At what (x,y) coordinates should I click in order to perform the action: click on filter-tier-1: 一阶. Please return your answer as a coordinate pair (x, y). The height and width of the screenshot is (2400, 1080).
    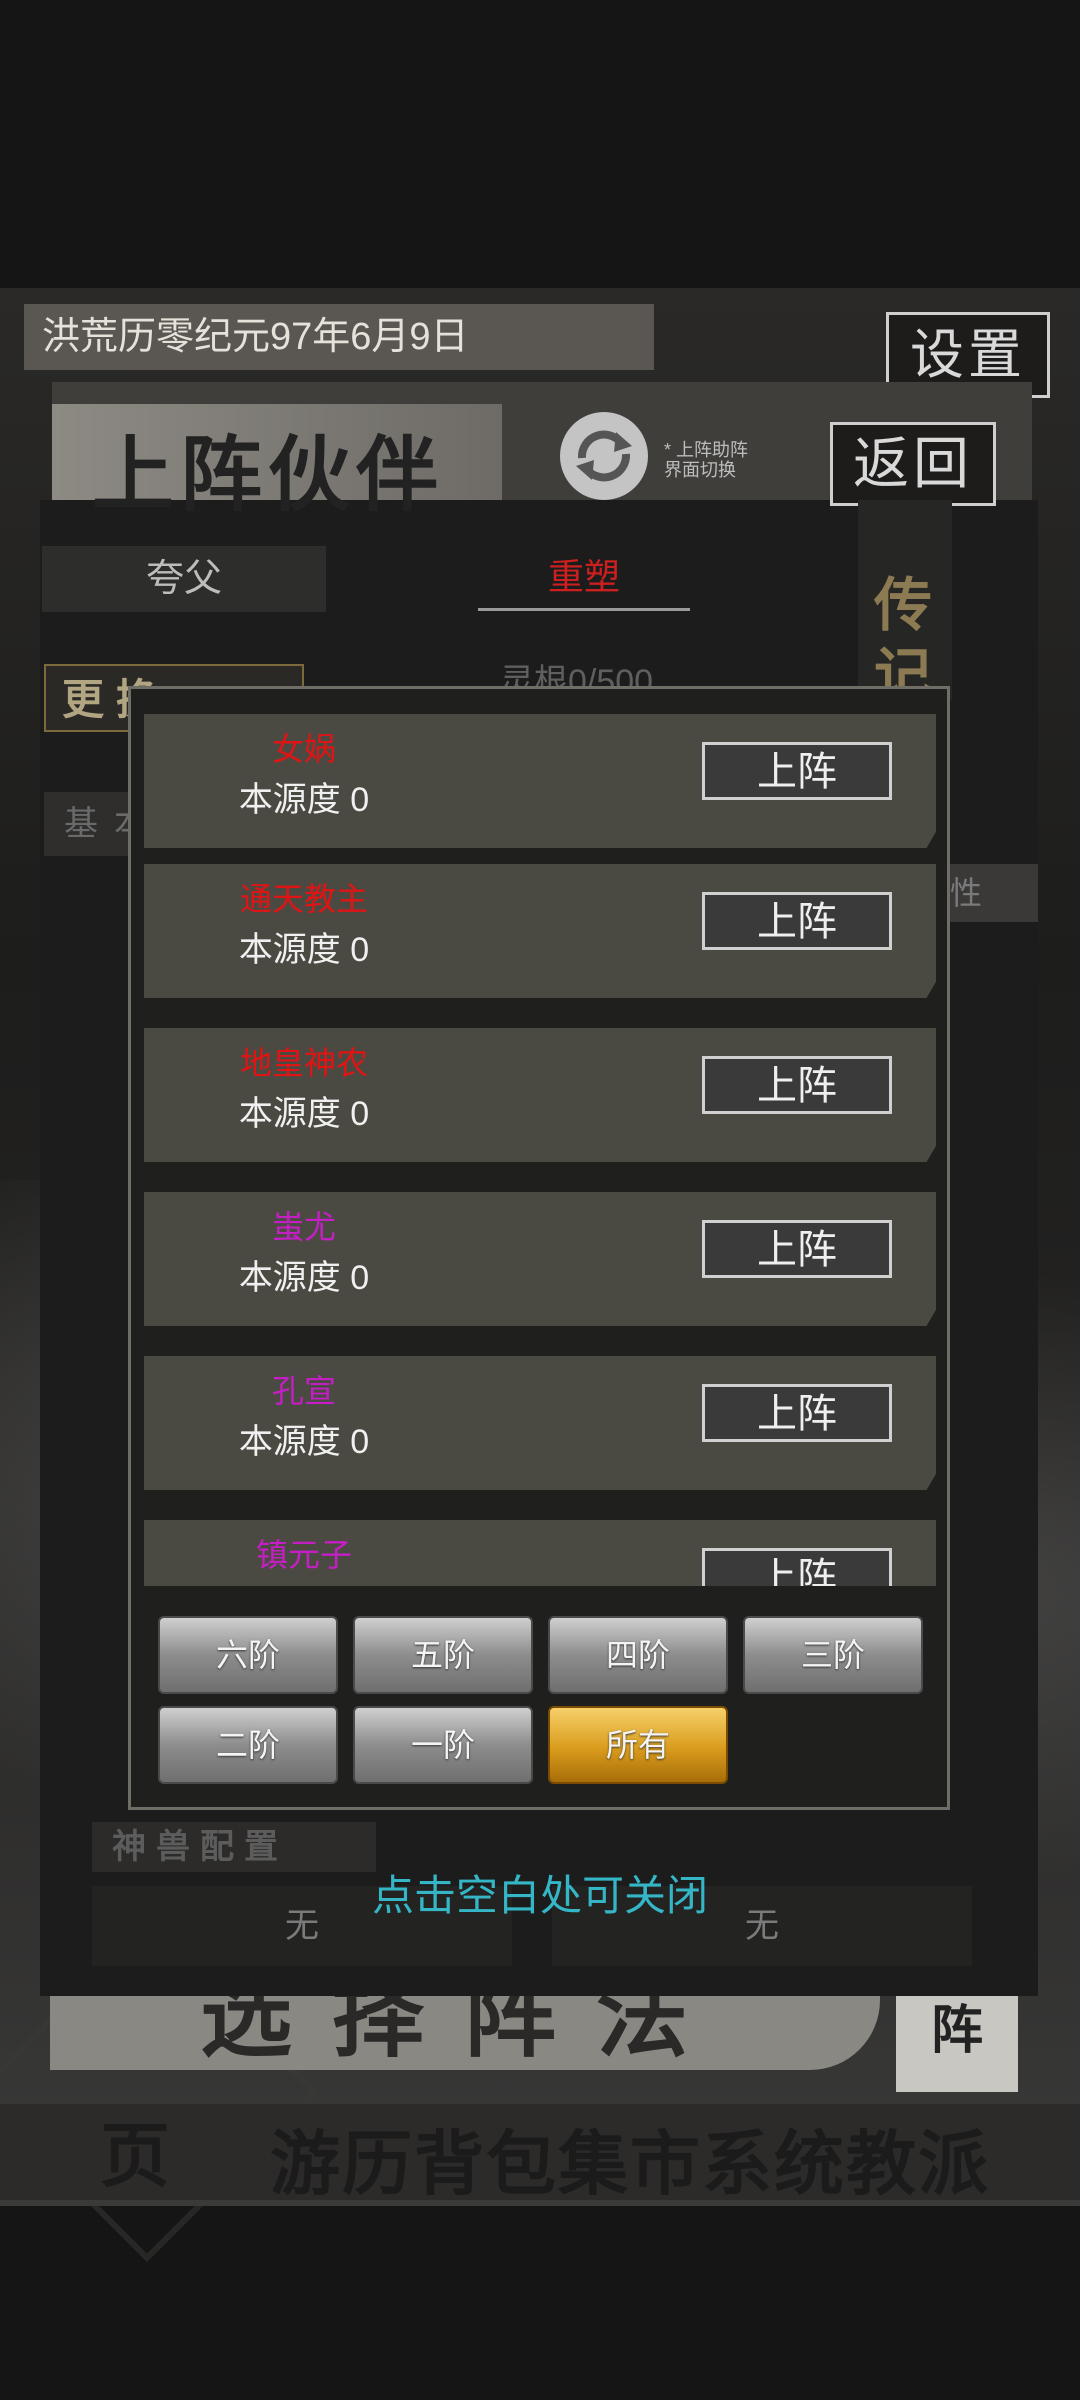
    Looking at the image, I should click on (443, 1745).